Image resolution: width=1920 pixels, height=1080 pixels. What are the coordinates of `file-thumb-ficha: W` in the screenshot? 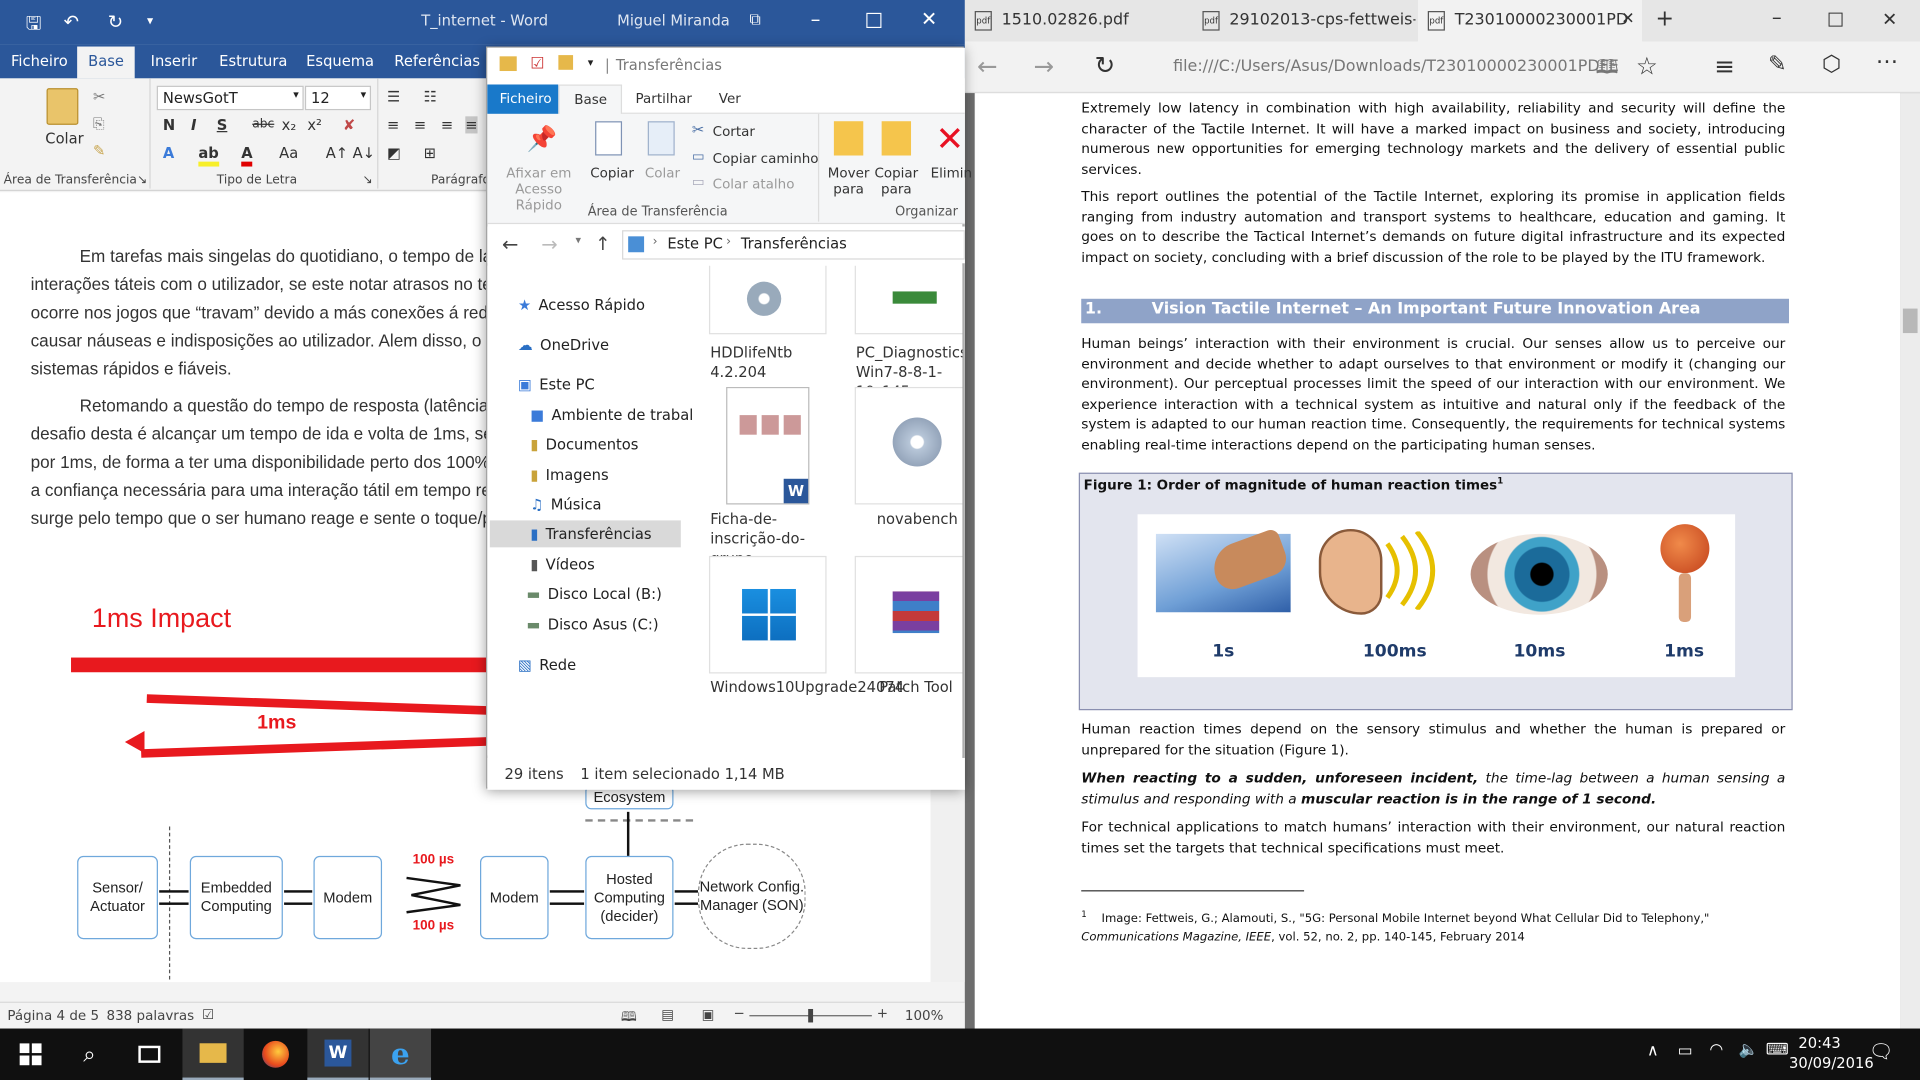 It's located at (767, 445).